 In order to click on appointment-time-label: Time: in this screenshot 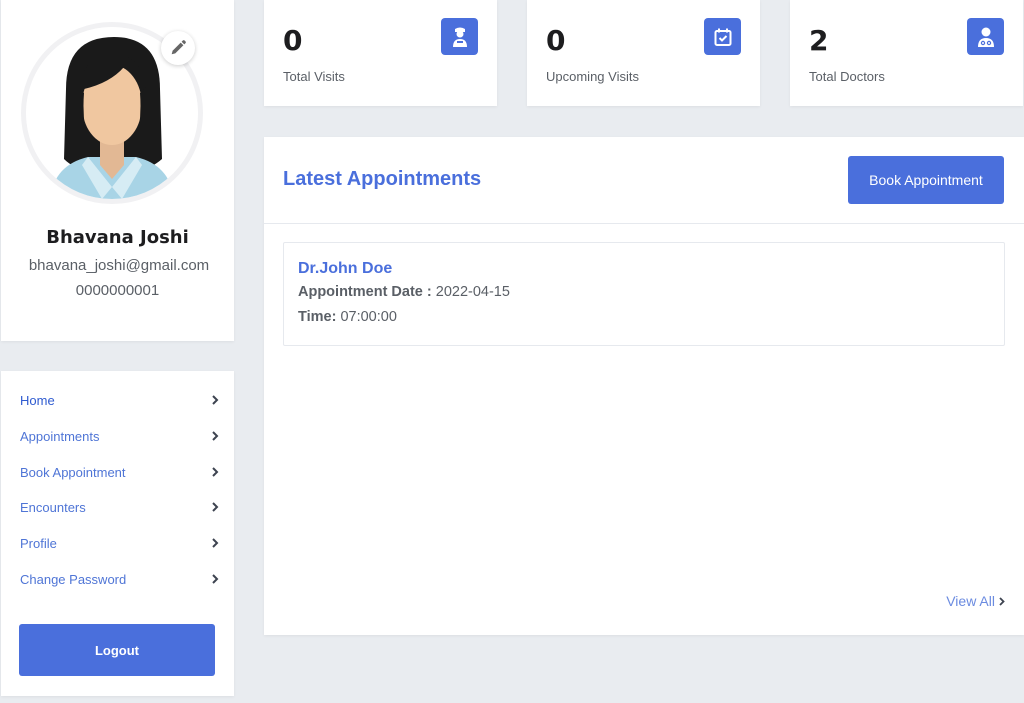, I will do `click(317, 317)`.